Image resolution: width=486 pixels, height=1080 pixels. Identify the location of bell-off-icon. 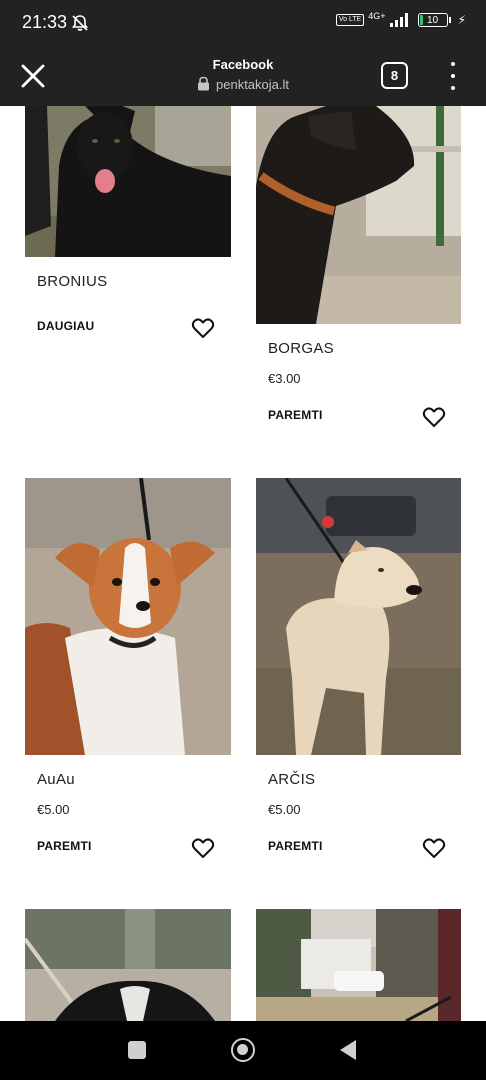
(80, 23).